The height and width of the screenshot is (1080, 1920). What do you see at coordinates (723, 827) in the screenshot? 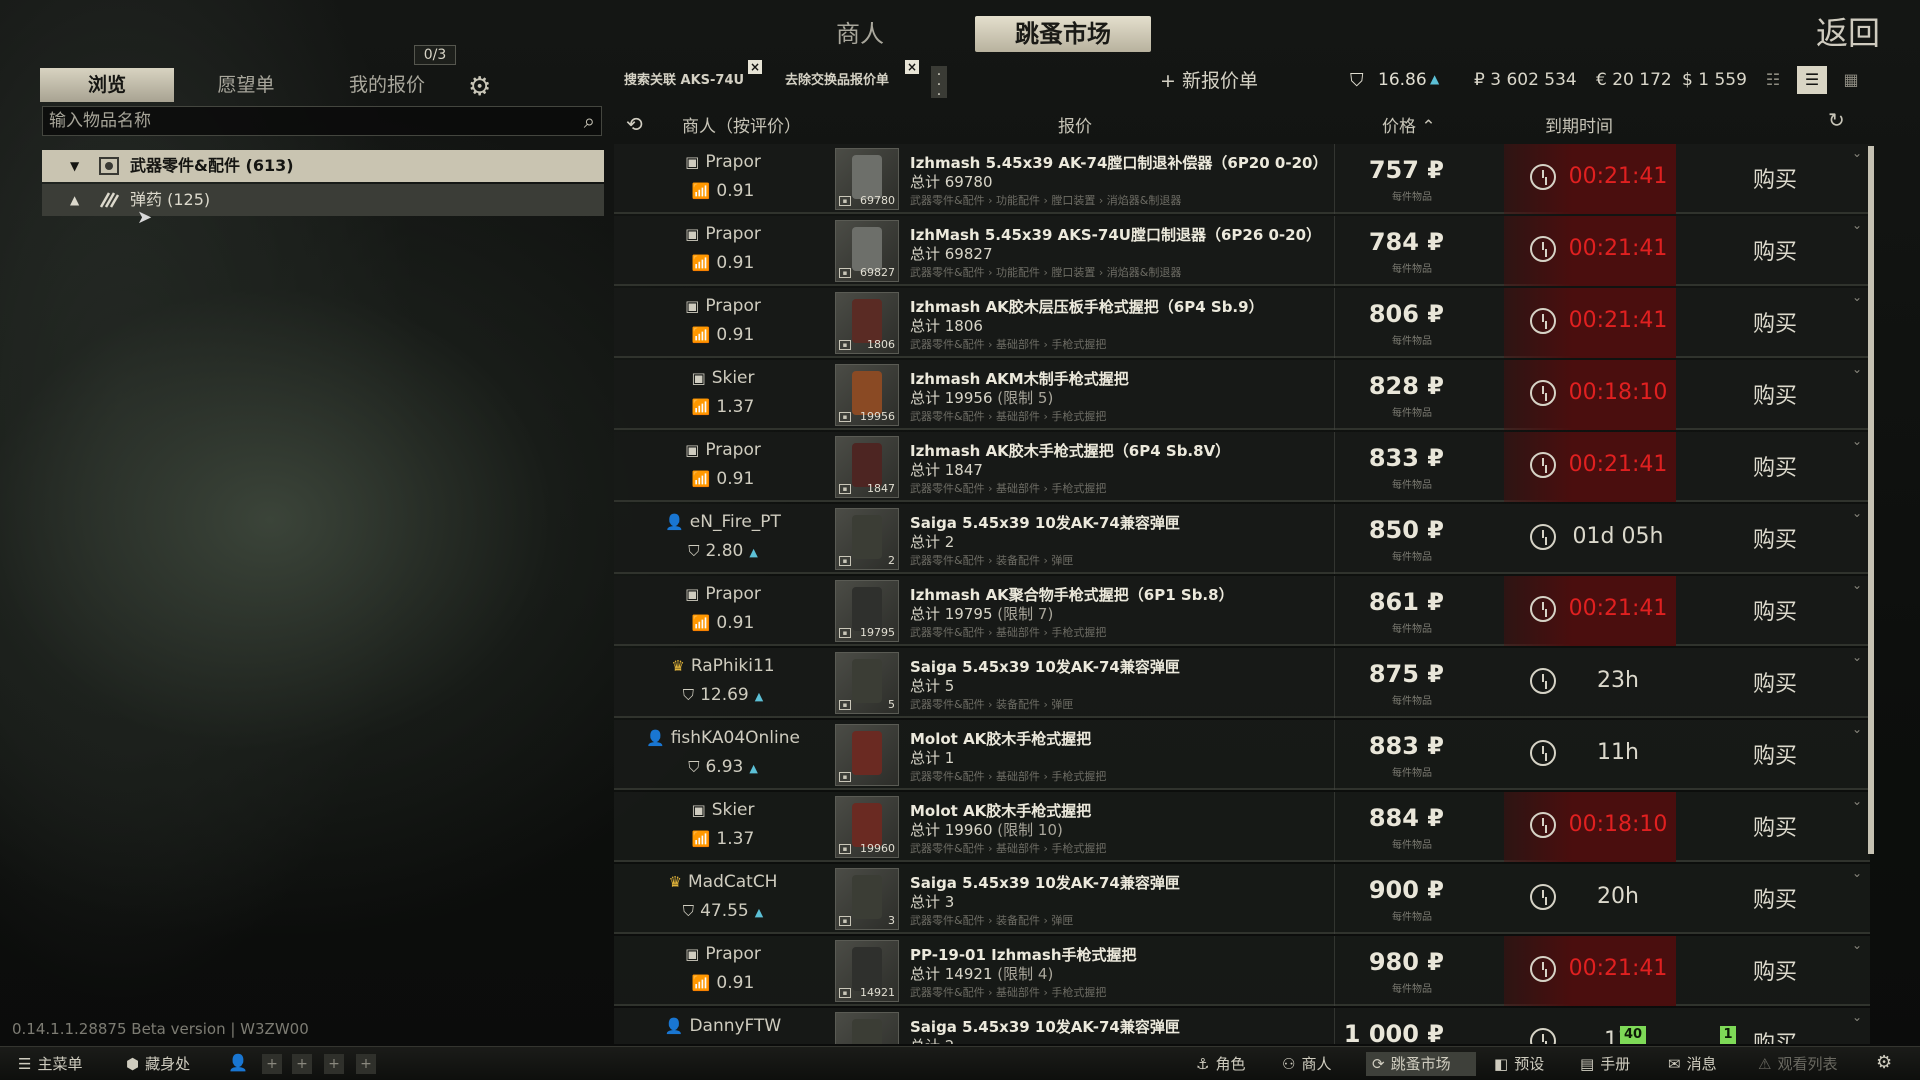
I see `offer-seller: ▣ Skier 📶 1.37` at bounding box center [723, 827].